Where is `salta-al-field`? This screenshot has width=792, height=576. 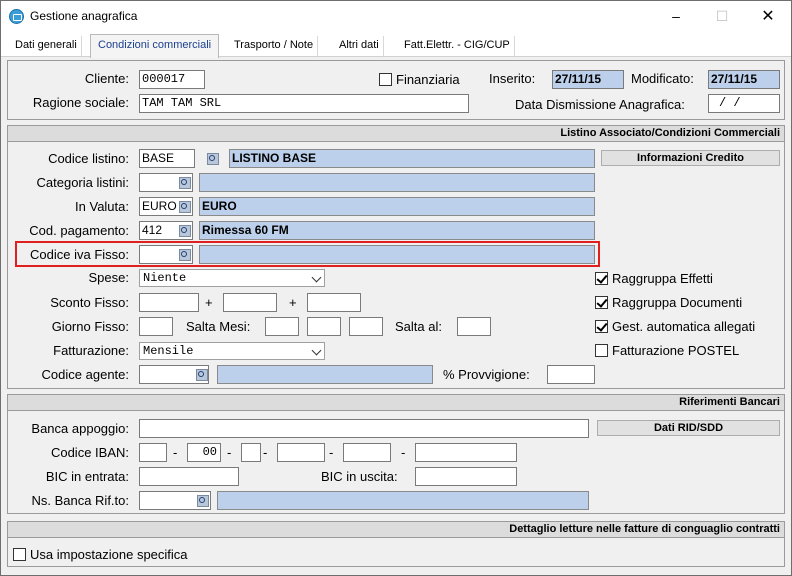 salta-al-field is located at coordinates (474, 326).